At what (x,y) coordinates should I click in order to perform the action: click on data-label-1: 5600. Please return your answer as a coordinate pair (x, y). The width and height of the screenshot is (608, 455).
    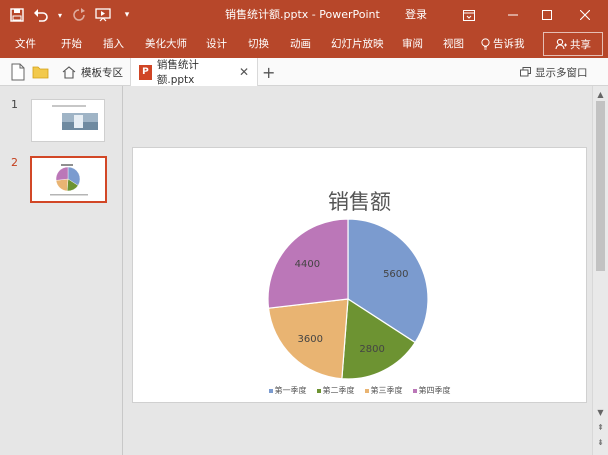
    Looking at the image, I should click on (395, 274).